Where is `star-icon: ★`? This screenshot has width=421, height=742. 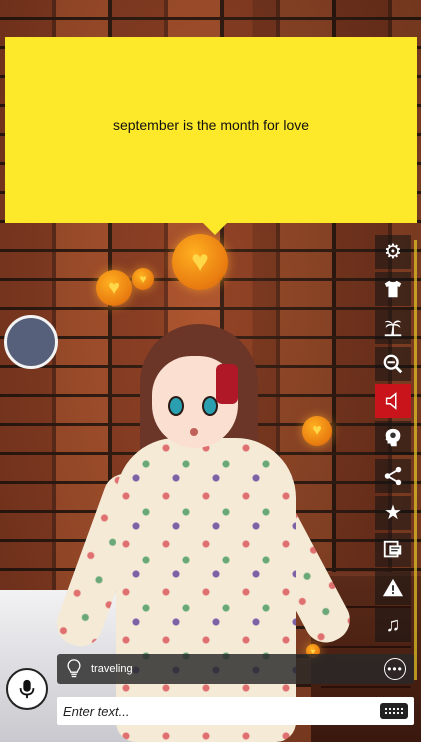 star-icon: ★ is located at coordinates (393, 513).